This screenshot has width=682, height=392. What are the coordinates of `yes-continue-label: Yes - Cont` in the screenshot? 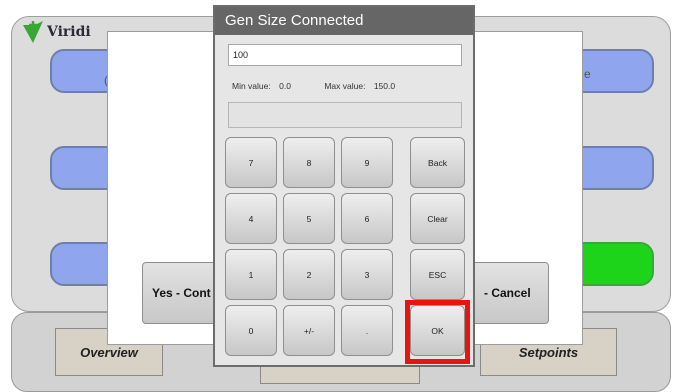 It's located at (181, 293).